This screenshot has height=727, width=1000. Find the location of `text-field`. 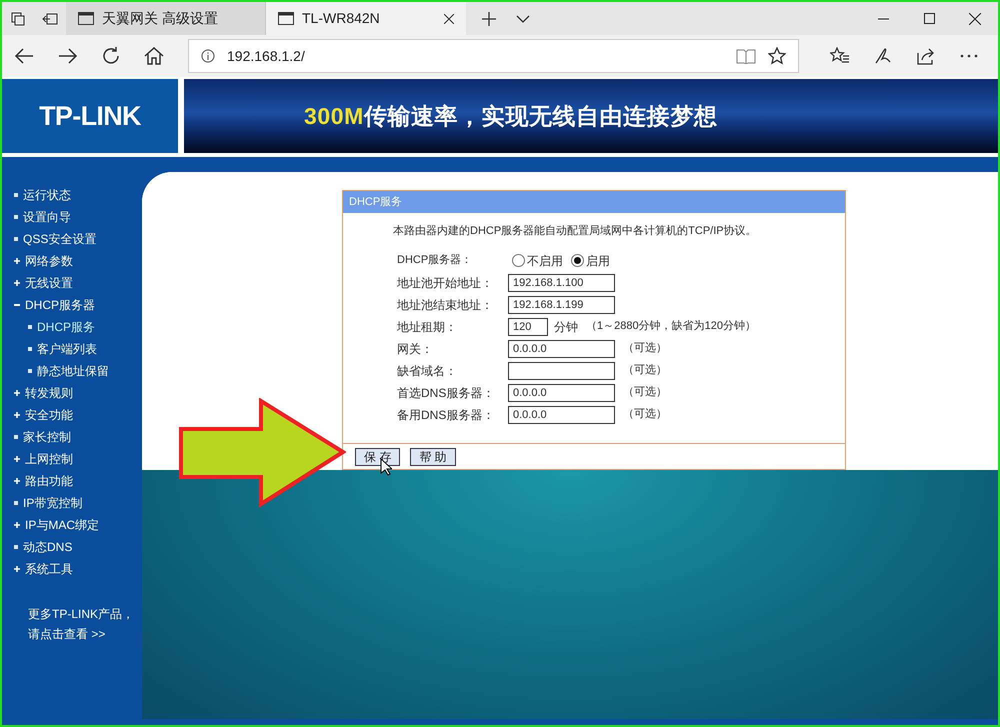

text-field is located at coordinates (561, 371).